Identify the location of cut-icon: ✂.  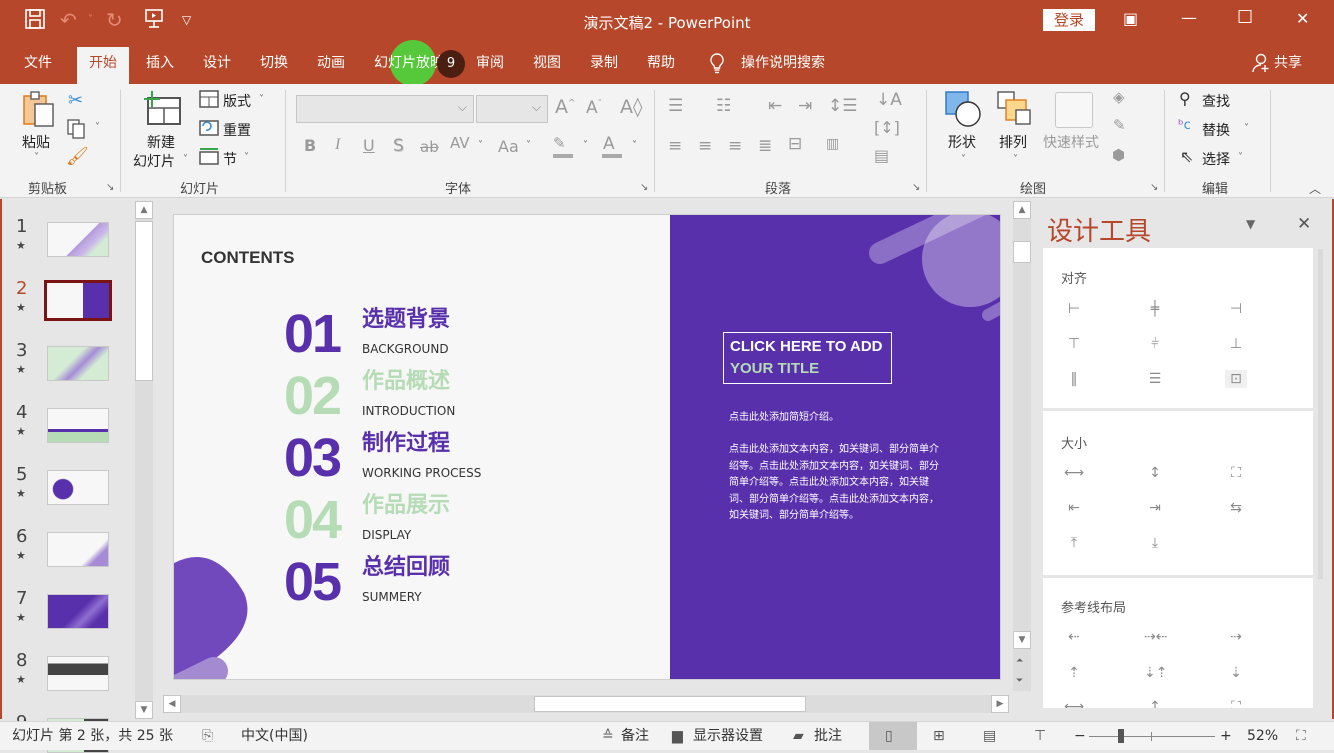
(75, 100).